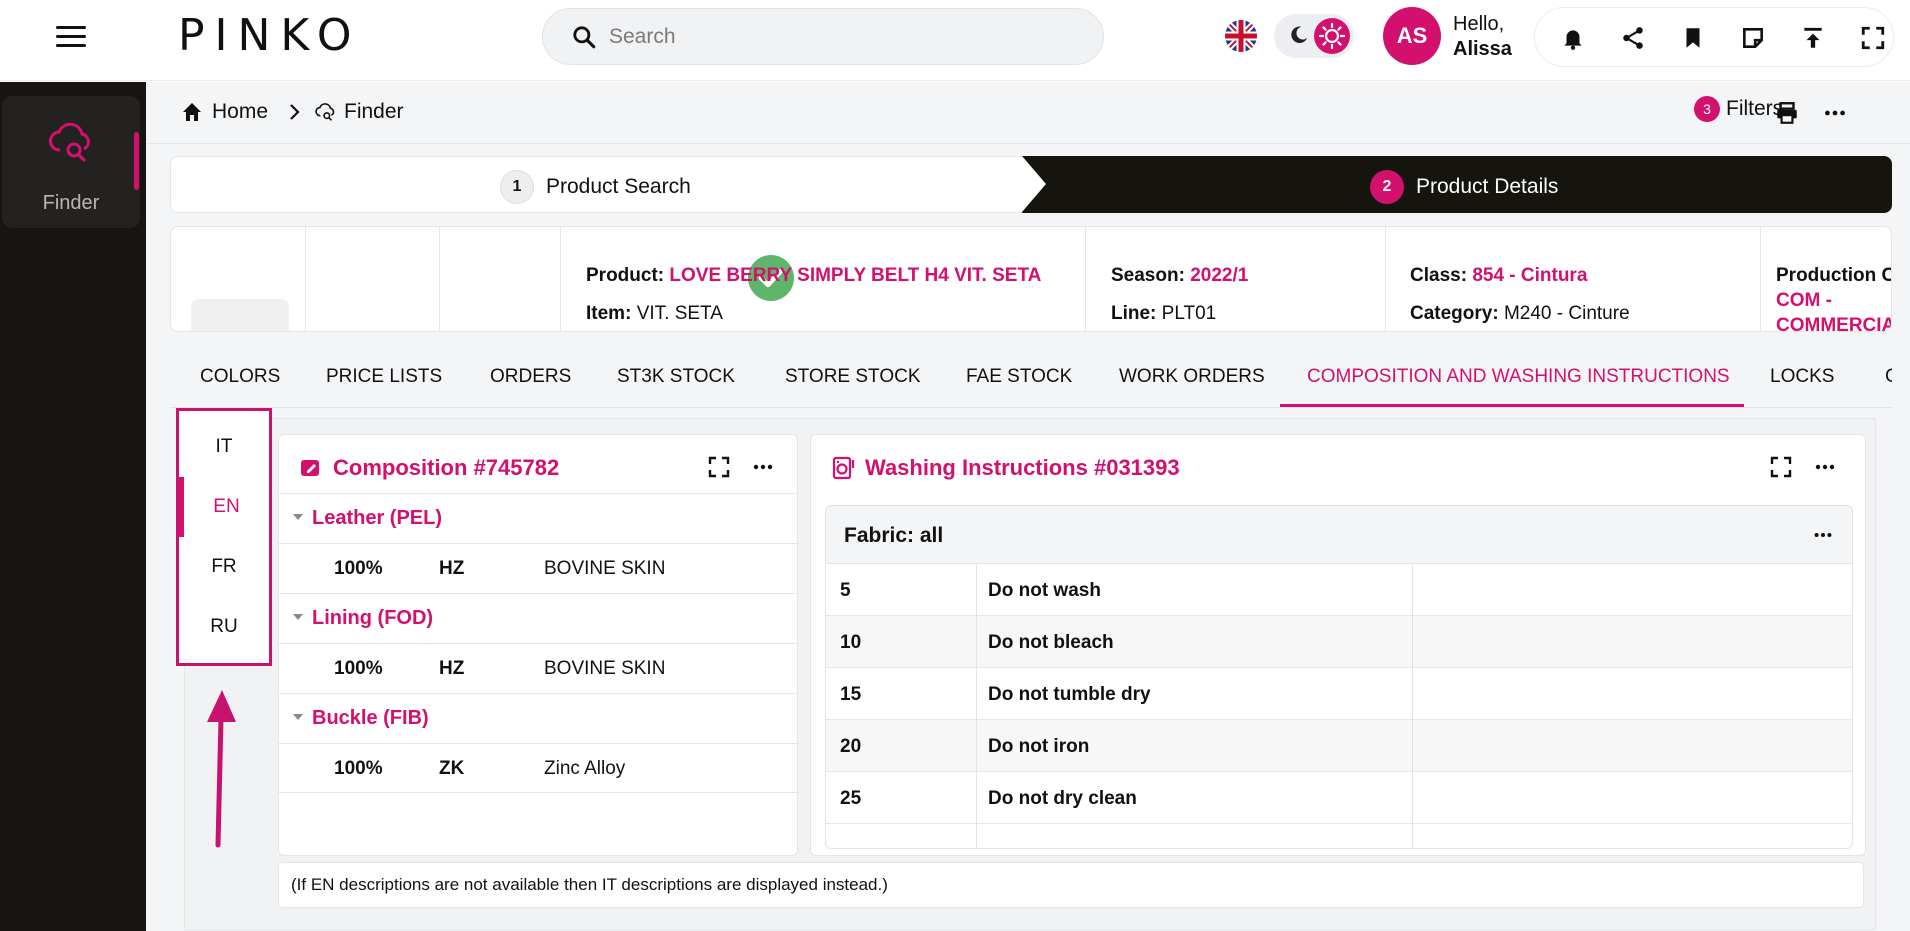  I want to click on lang-fr: FR, so click(224, 567).